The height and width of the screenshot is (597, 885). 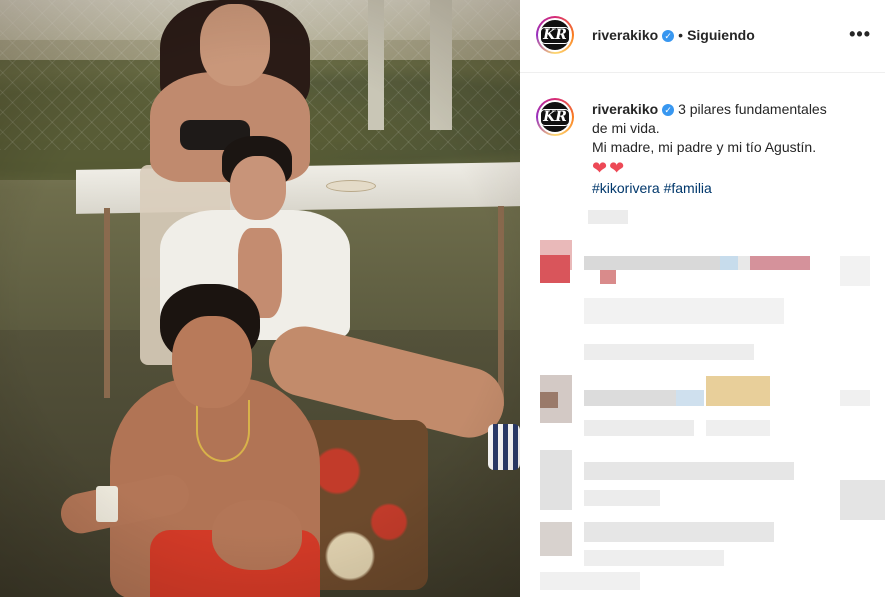 What do you see at coordinates (625, 109) in the screenshot?
I see `caption-username: riverakiko` at bounding box center [625, 109].